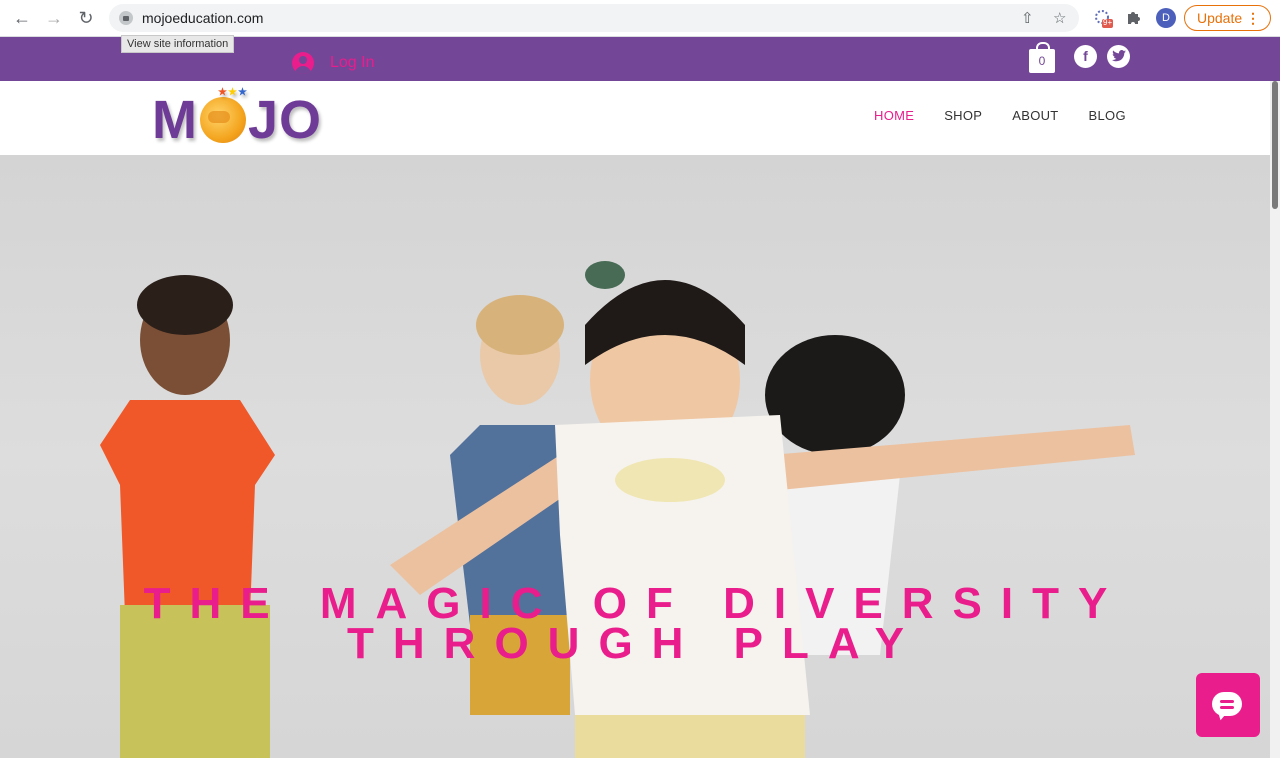 The height and width of the screenshot is (758, 1280). Describe the element at coordinates (86, 18) in the screenshot. I see `reload-icon: ↻` at that location.